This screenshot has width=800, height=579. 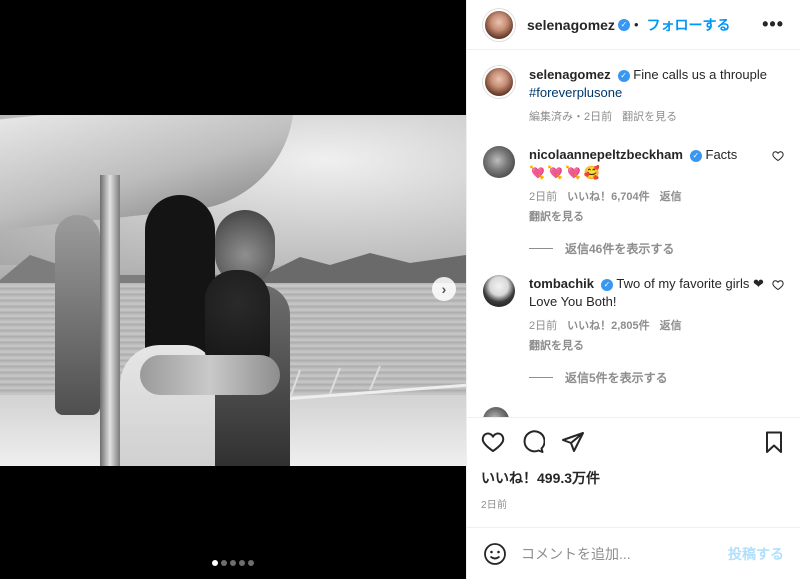 I want to click on comment-username: tombachik, so click(x=561, y=283).